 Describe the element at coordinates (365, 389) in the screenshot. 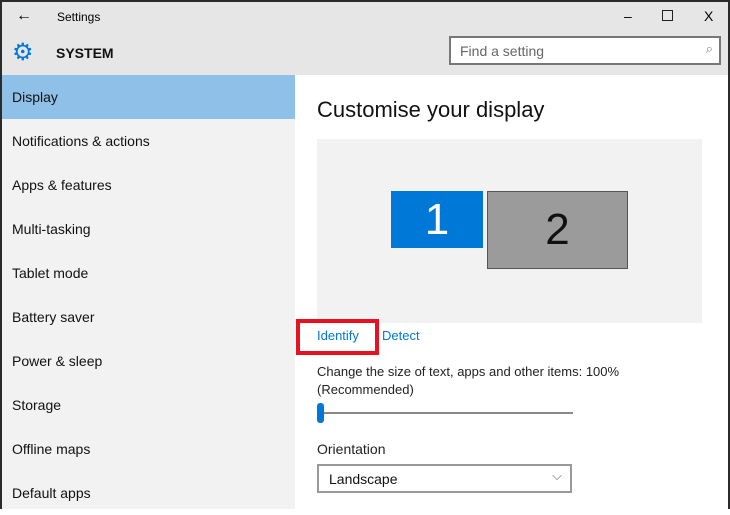

I see `scale-note: (Recommended)` at that location.